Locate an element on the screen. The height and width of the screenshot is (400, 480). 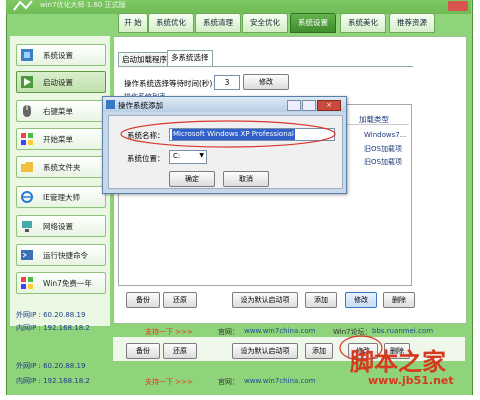
tab-start: 开 始 is located at coordinates (133, 23).